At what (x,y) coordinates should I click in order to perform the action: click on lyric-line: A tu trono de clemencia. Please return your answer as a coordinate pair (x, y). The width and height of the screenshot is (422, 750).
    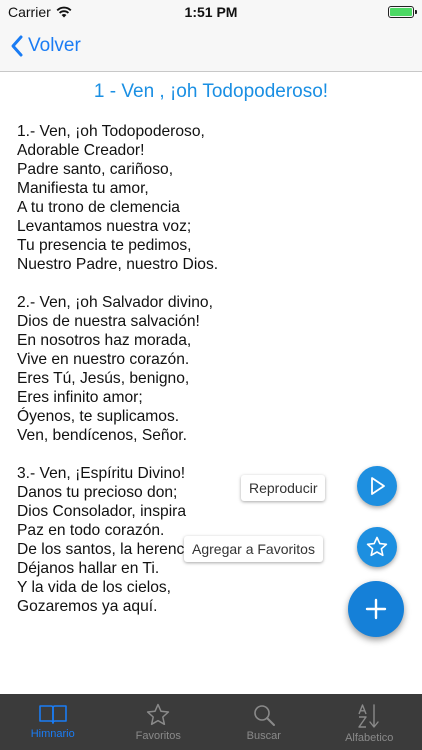
    Looking at the image, I should click on (98, 207).